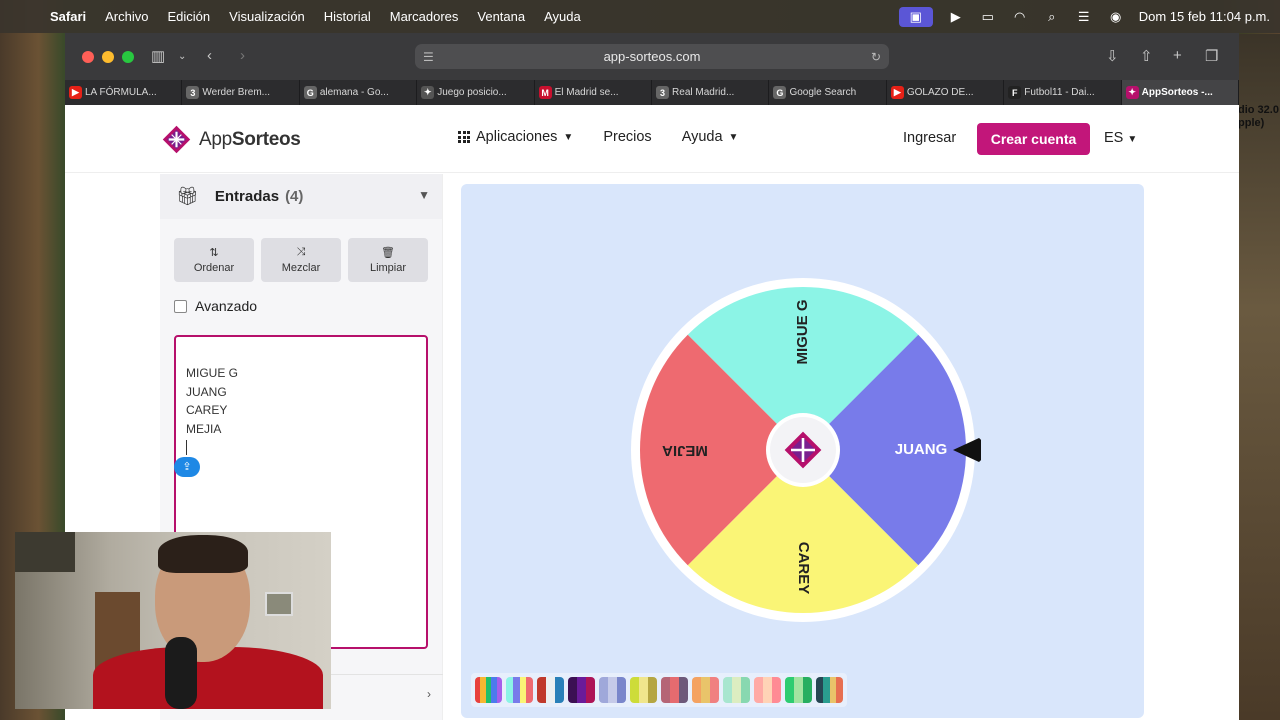 The height and width of the screenshot is (720, 1280). I want to click on tab-overview-icon: ❐, so click(1211, 56).